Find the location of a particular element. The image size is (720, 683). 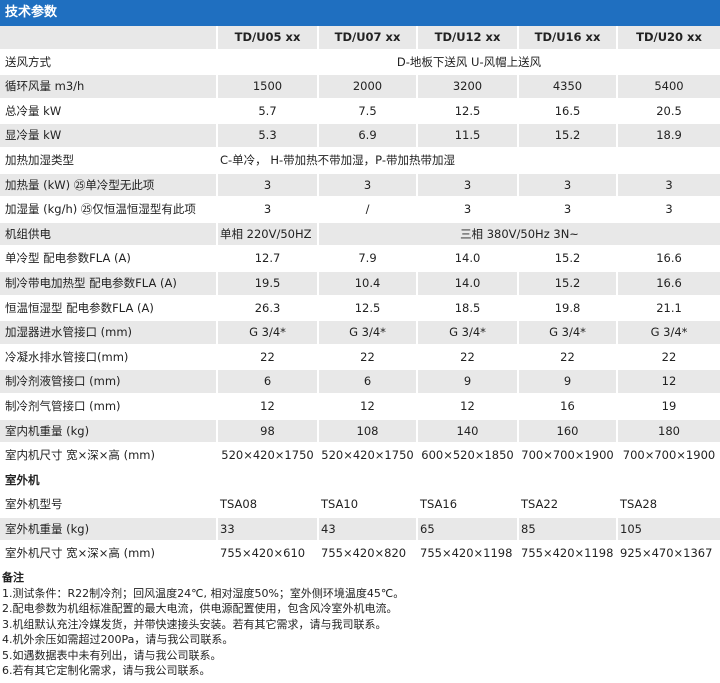

row-span-value: C-单冷， H-带加热不带加湿，P-带加热带加湿 is located at coordinates (469, 161).